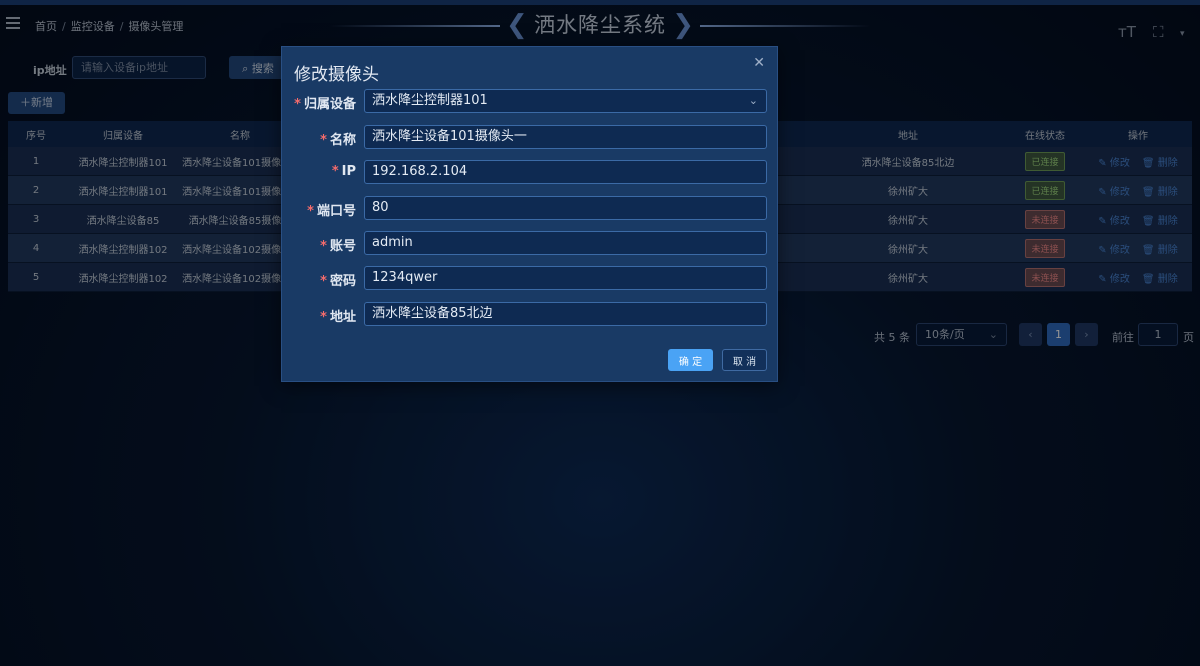  Describe the element at coordinates (405, 277) in the screenshot. I see `field-value: 1234qwer` at that location.